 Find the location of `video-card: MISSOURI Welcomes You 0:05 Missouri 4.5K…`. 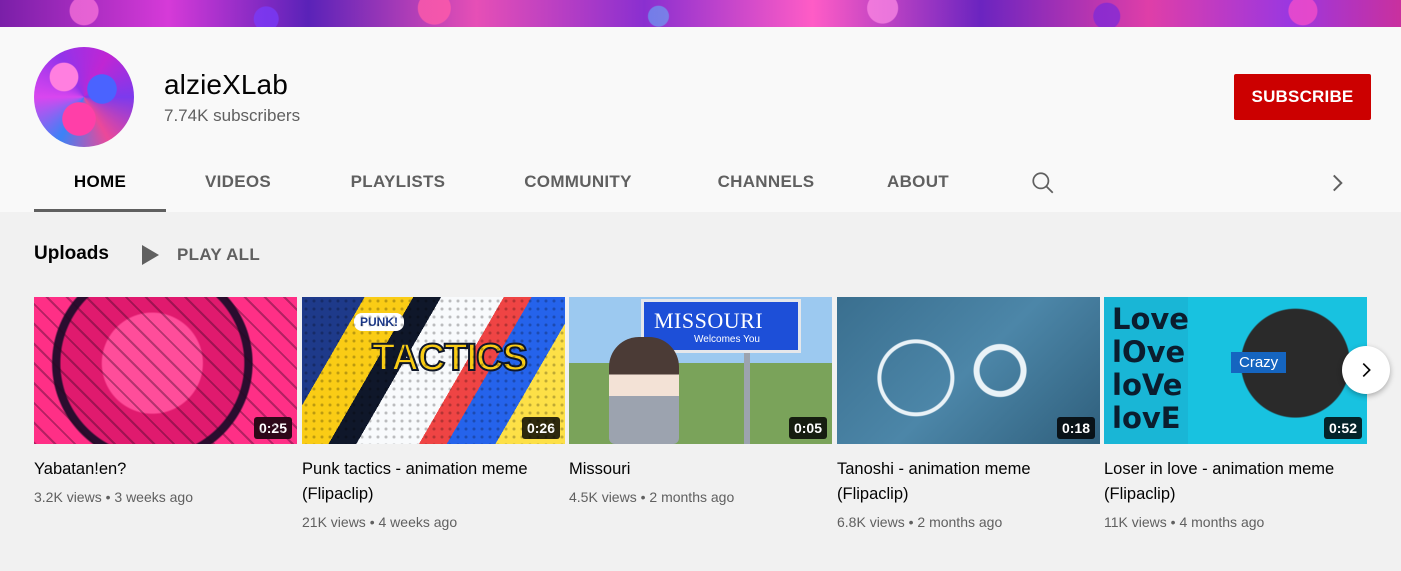

video-card: MISSOURI Welcomes You 0:05 Missouri 4.5K… is located at coordinates (700, 401).